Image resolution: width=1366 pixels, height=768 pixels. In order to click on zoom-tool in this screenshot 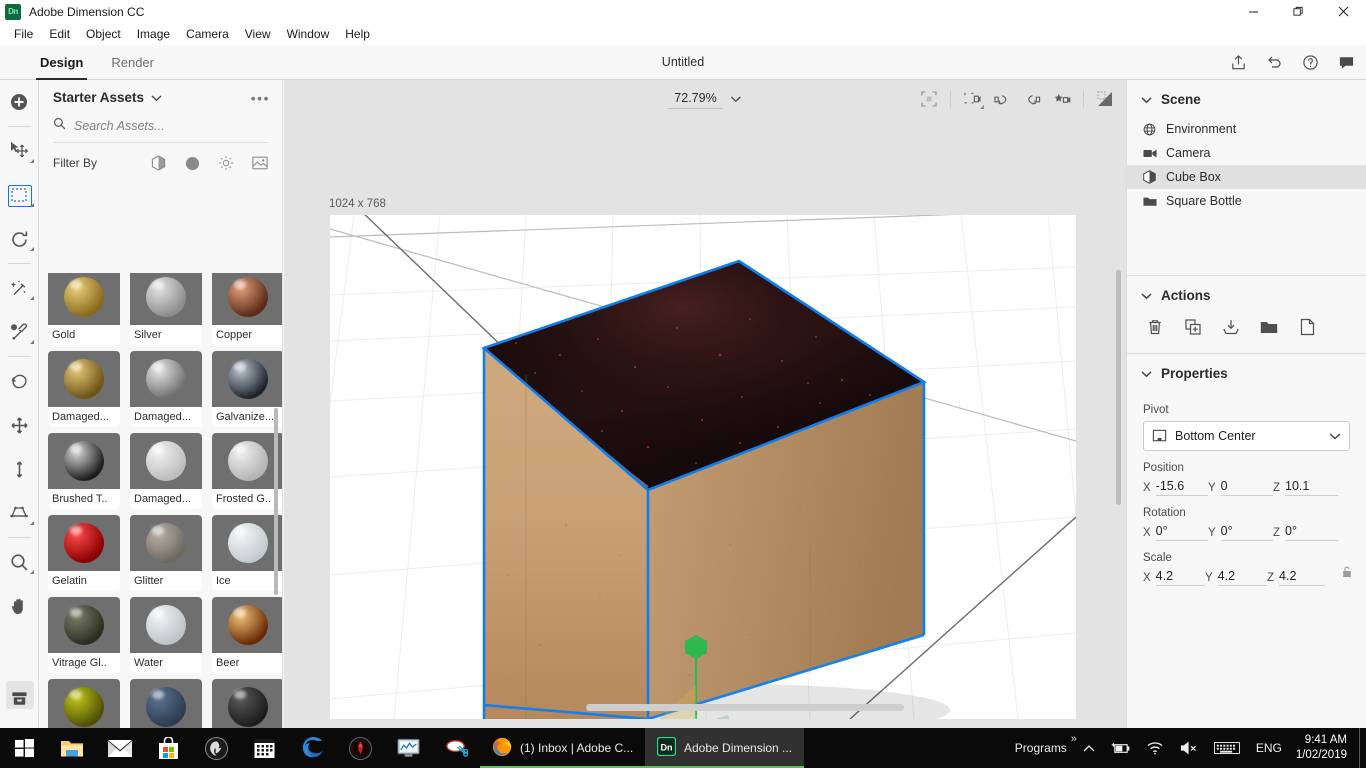, I will do `click(19, 562)`.